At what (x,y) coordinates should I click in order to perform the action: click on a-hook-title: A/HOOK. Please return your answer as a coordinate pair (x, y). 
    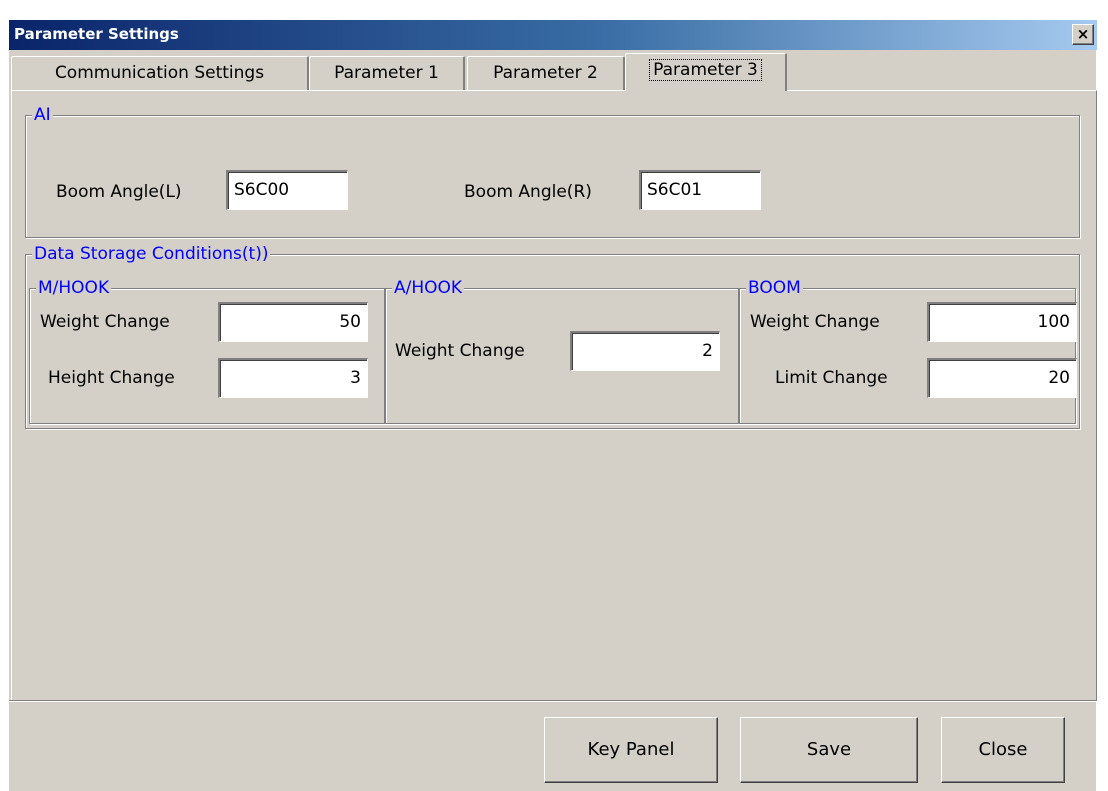
    Looking at the image, I should click on (428, 288).